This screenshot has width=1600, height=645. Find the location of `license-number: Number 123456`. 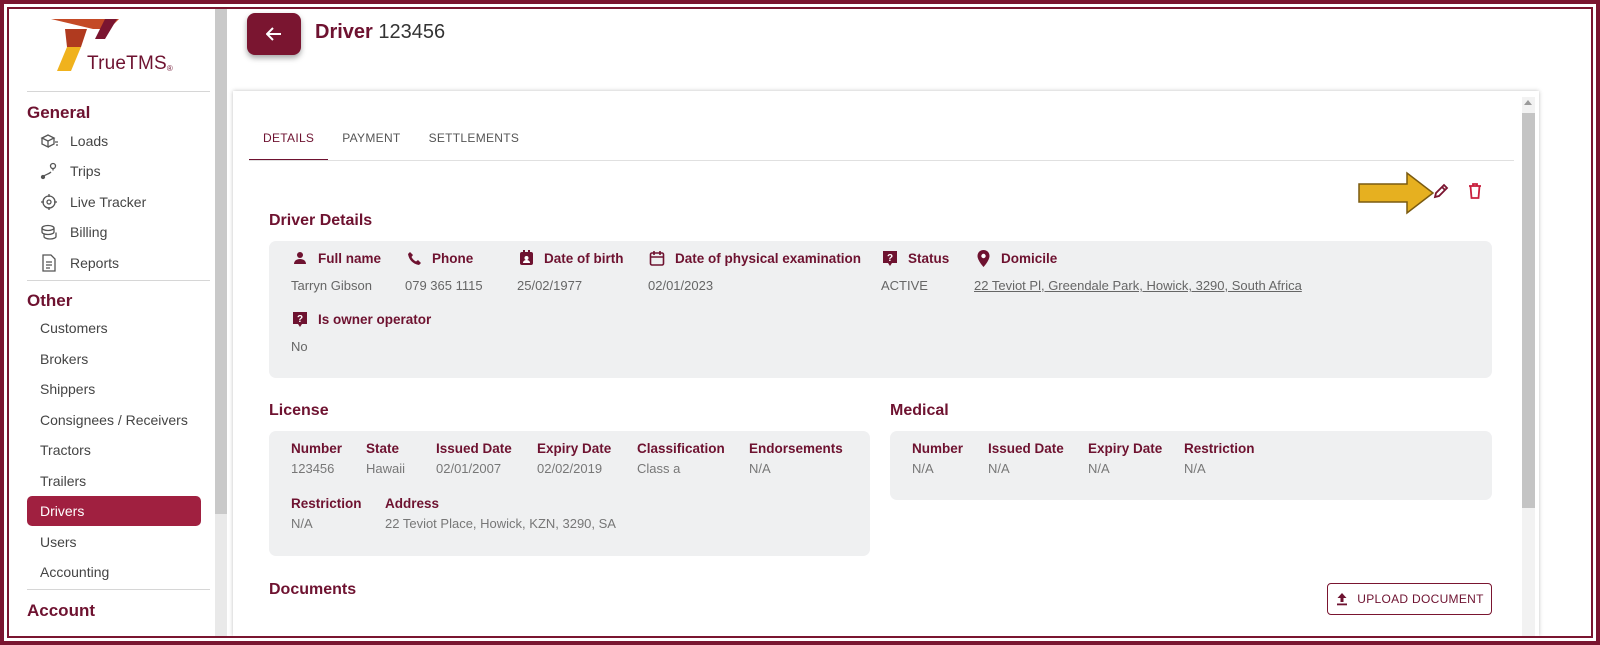

license-number: Number 123456 is located at coordinates (317, 458).